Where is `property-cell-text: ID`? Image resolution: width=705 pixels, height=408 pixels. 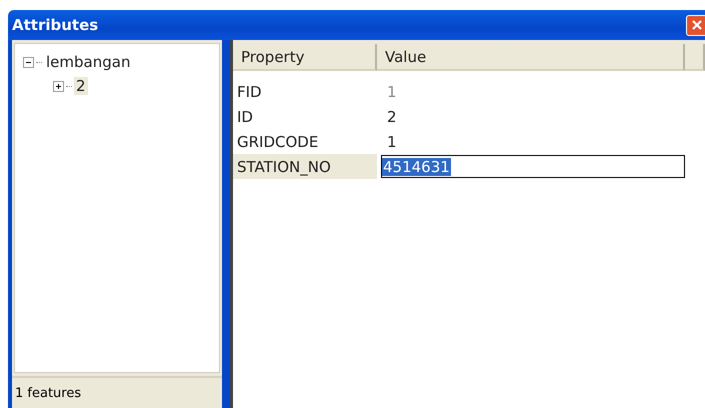
property-cell-text: ID is located at coordinates (245, 117).